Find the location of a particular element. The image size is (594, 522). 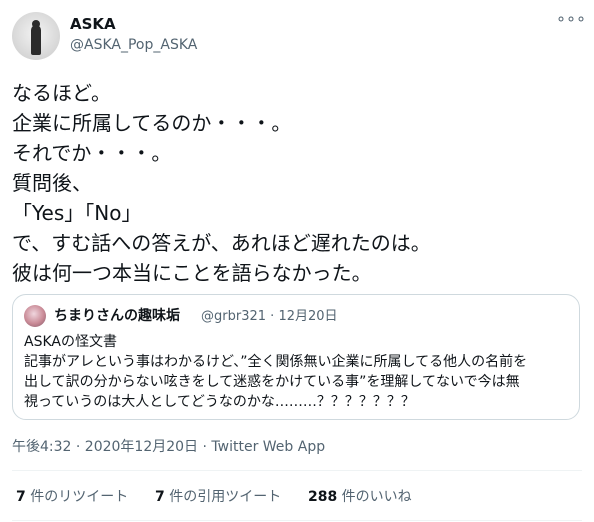

tweet-timestamp: 午後4:32 · 2020年12月20日 · Twitter Web App is located at coordinates (168, 447).